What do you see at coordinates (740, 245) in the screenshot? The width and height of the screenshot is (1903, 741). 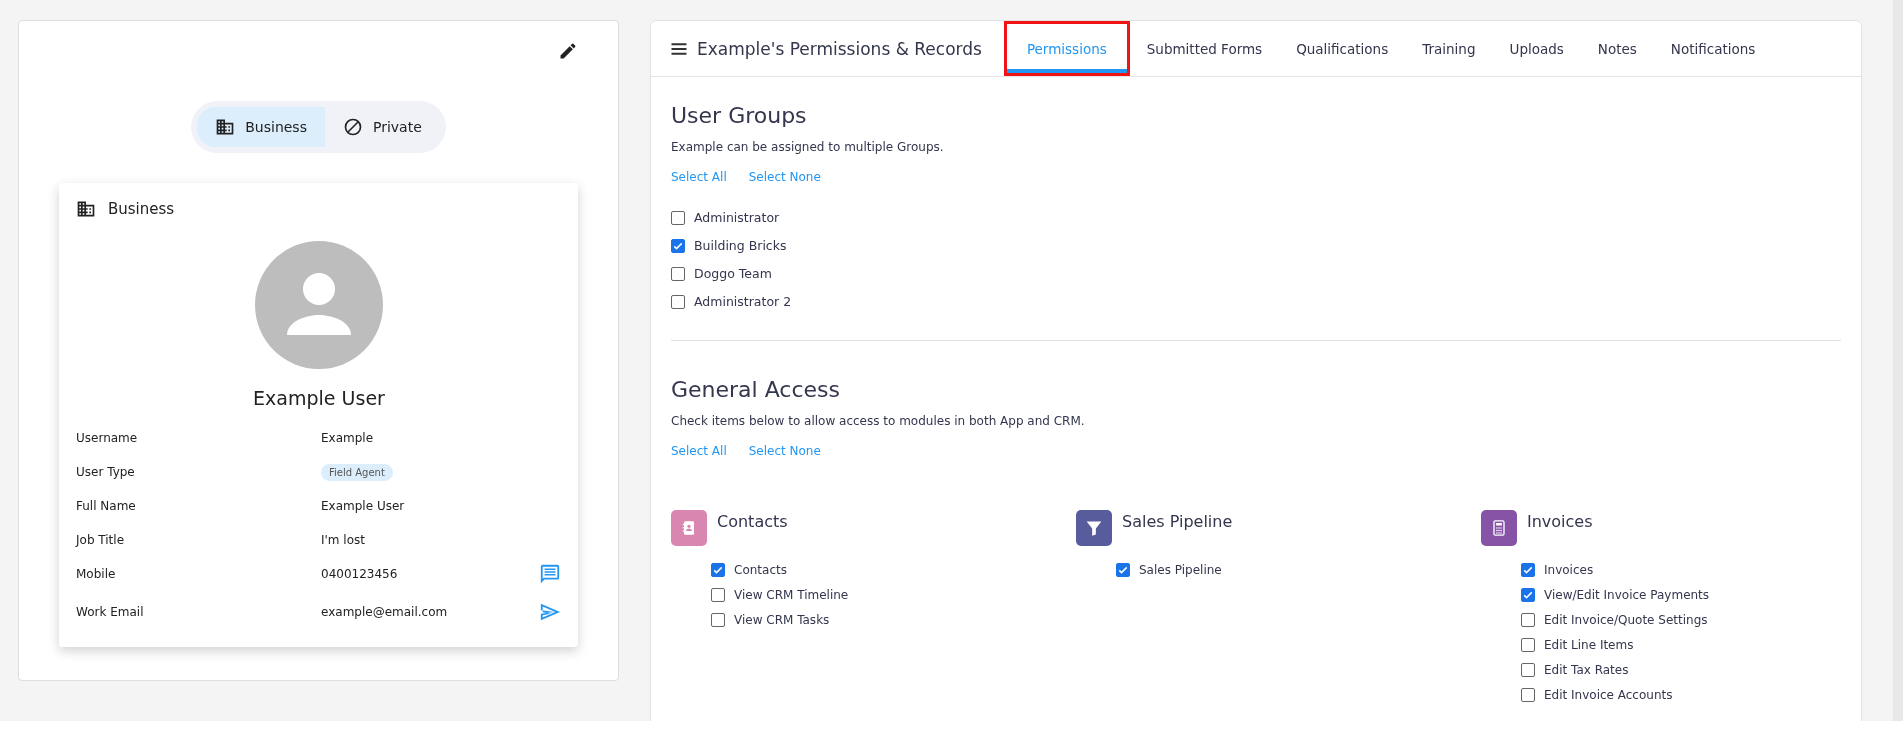 I see `checkbox-label: Building Bricks` at bounding box center [740, 245].